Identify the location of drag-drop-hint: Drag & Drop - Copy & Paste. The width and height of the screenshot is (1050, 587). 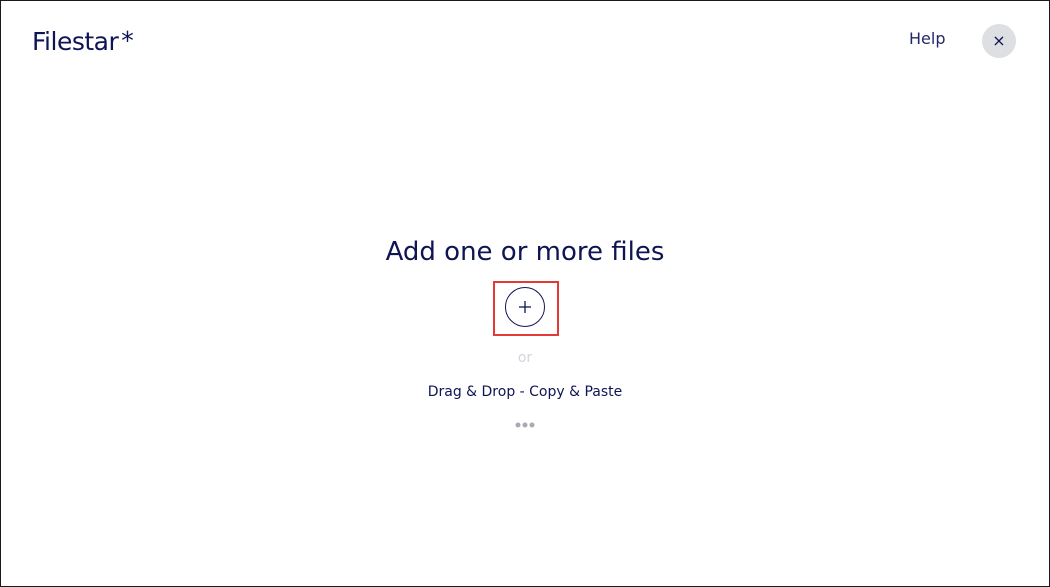
(525, 392).